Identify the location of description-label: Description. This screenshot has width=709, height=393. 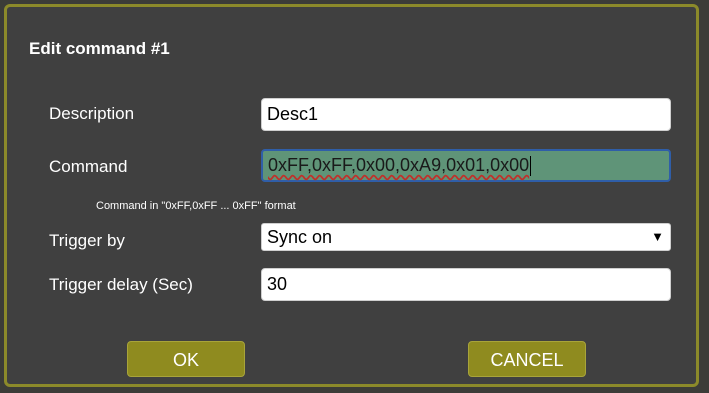
(92, 113).